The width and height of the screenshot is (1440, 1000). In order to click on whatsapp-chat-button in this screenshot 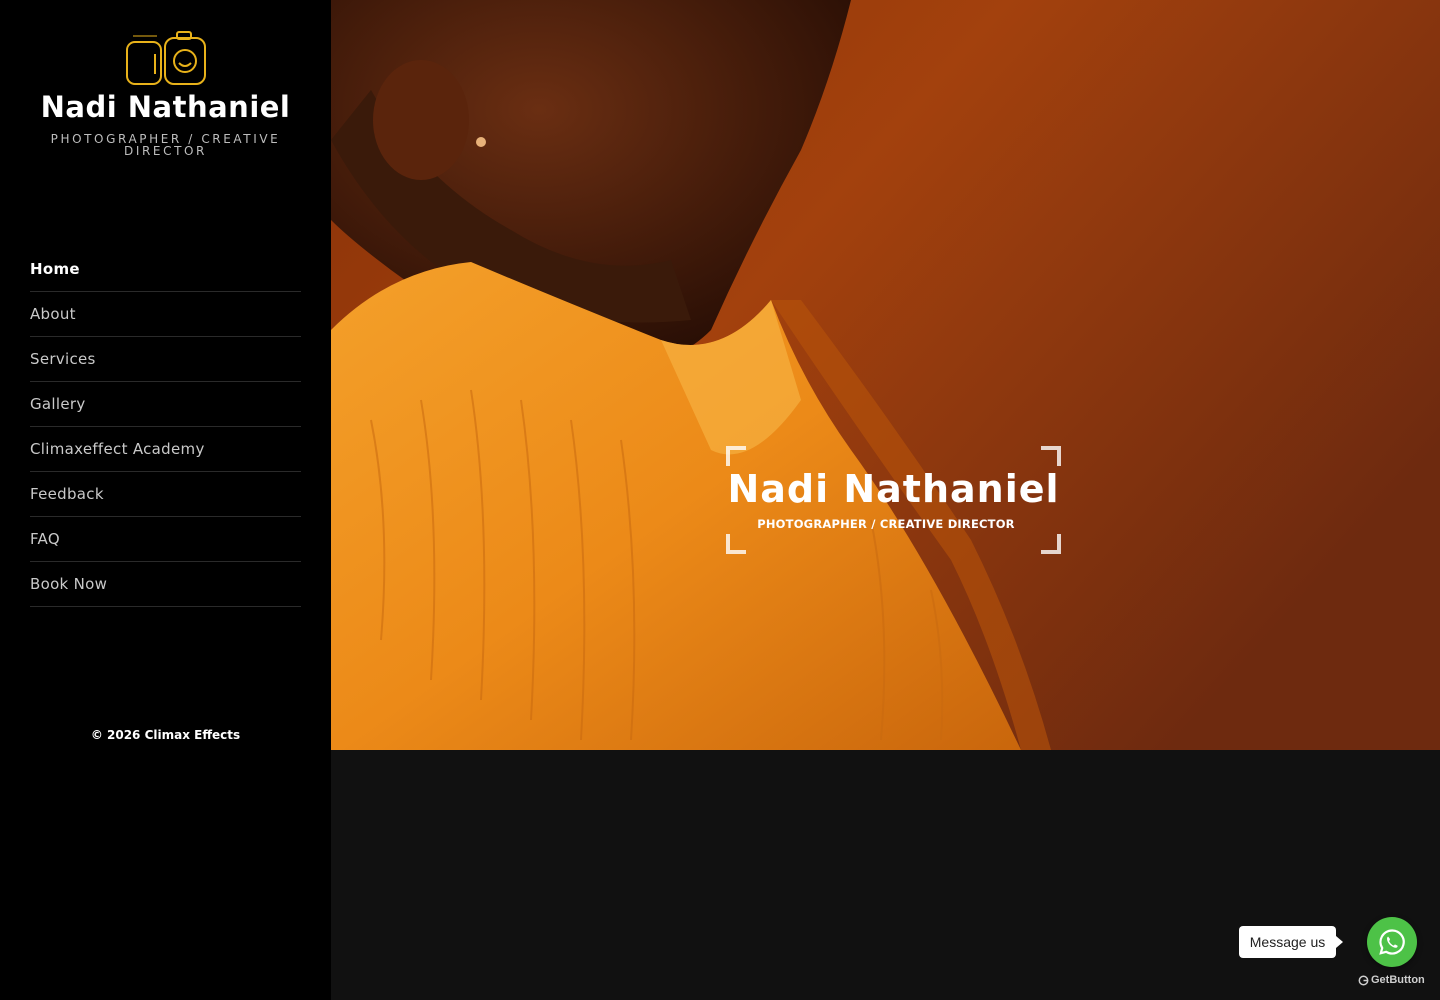, I will do `click(1392, 942)`.